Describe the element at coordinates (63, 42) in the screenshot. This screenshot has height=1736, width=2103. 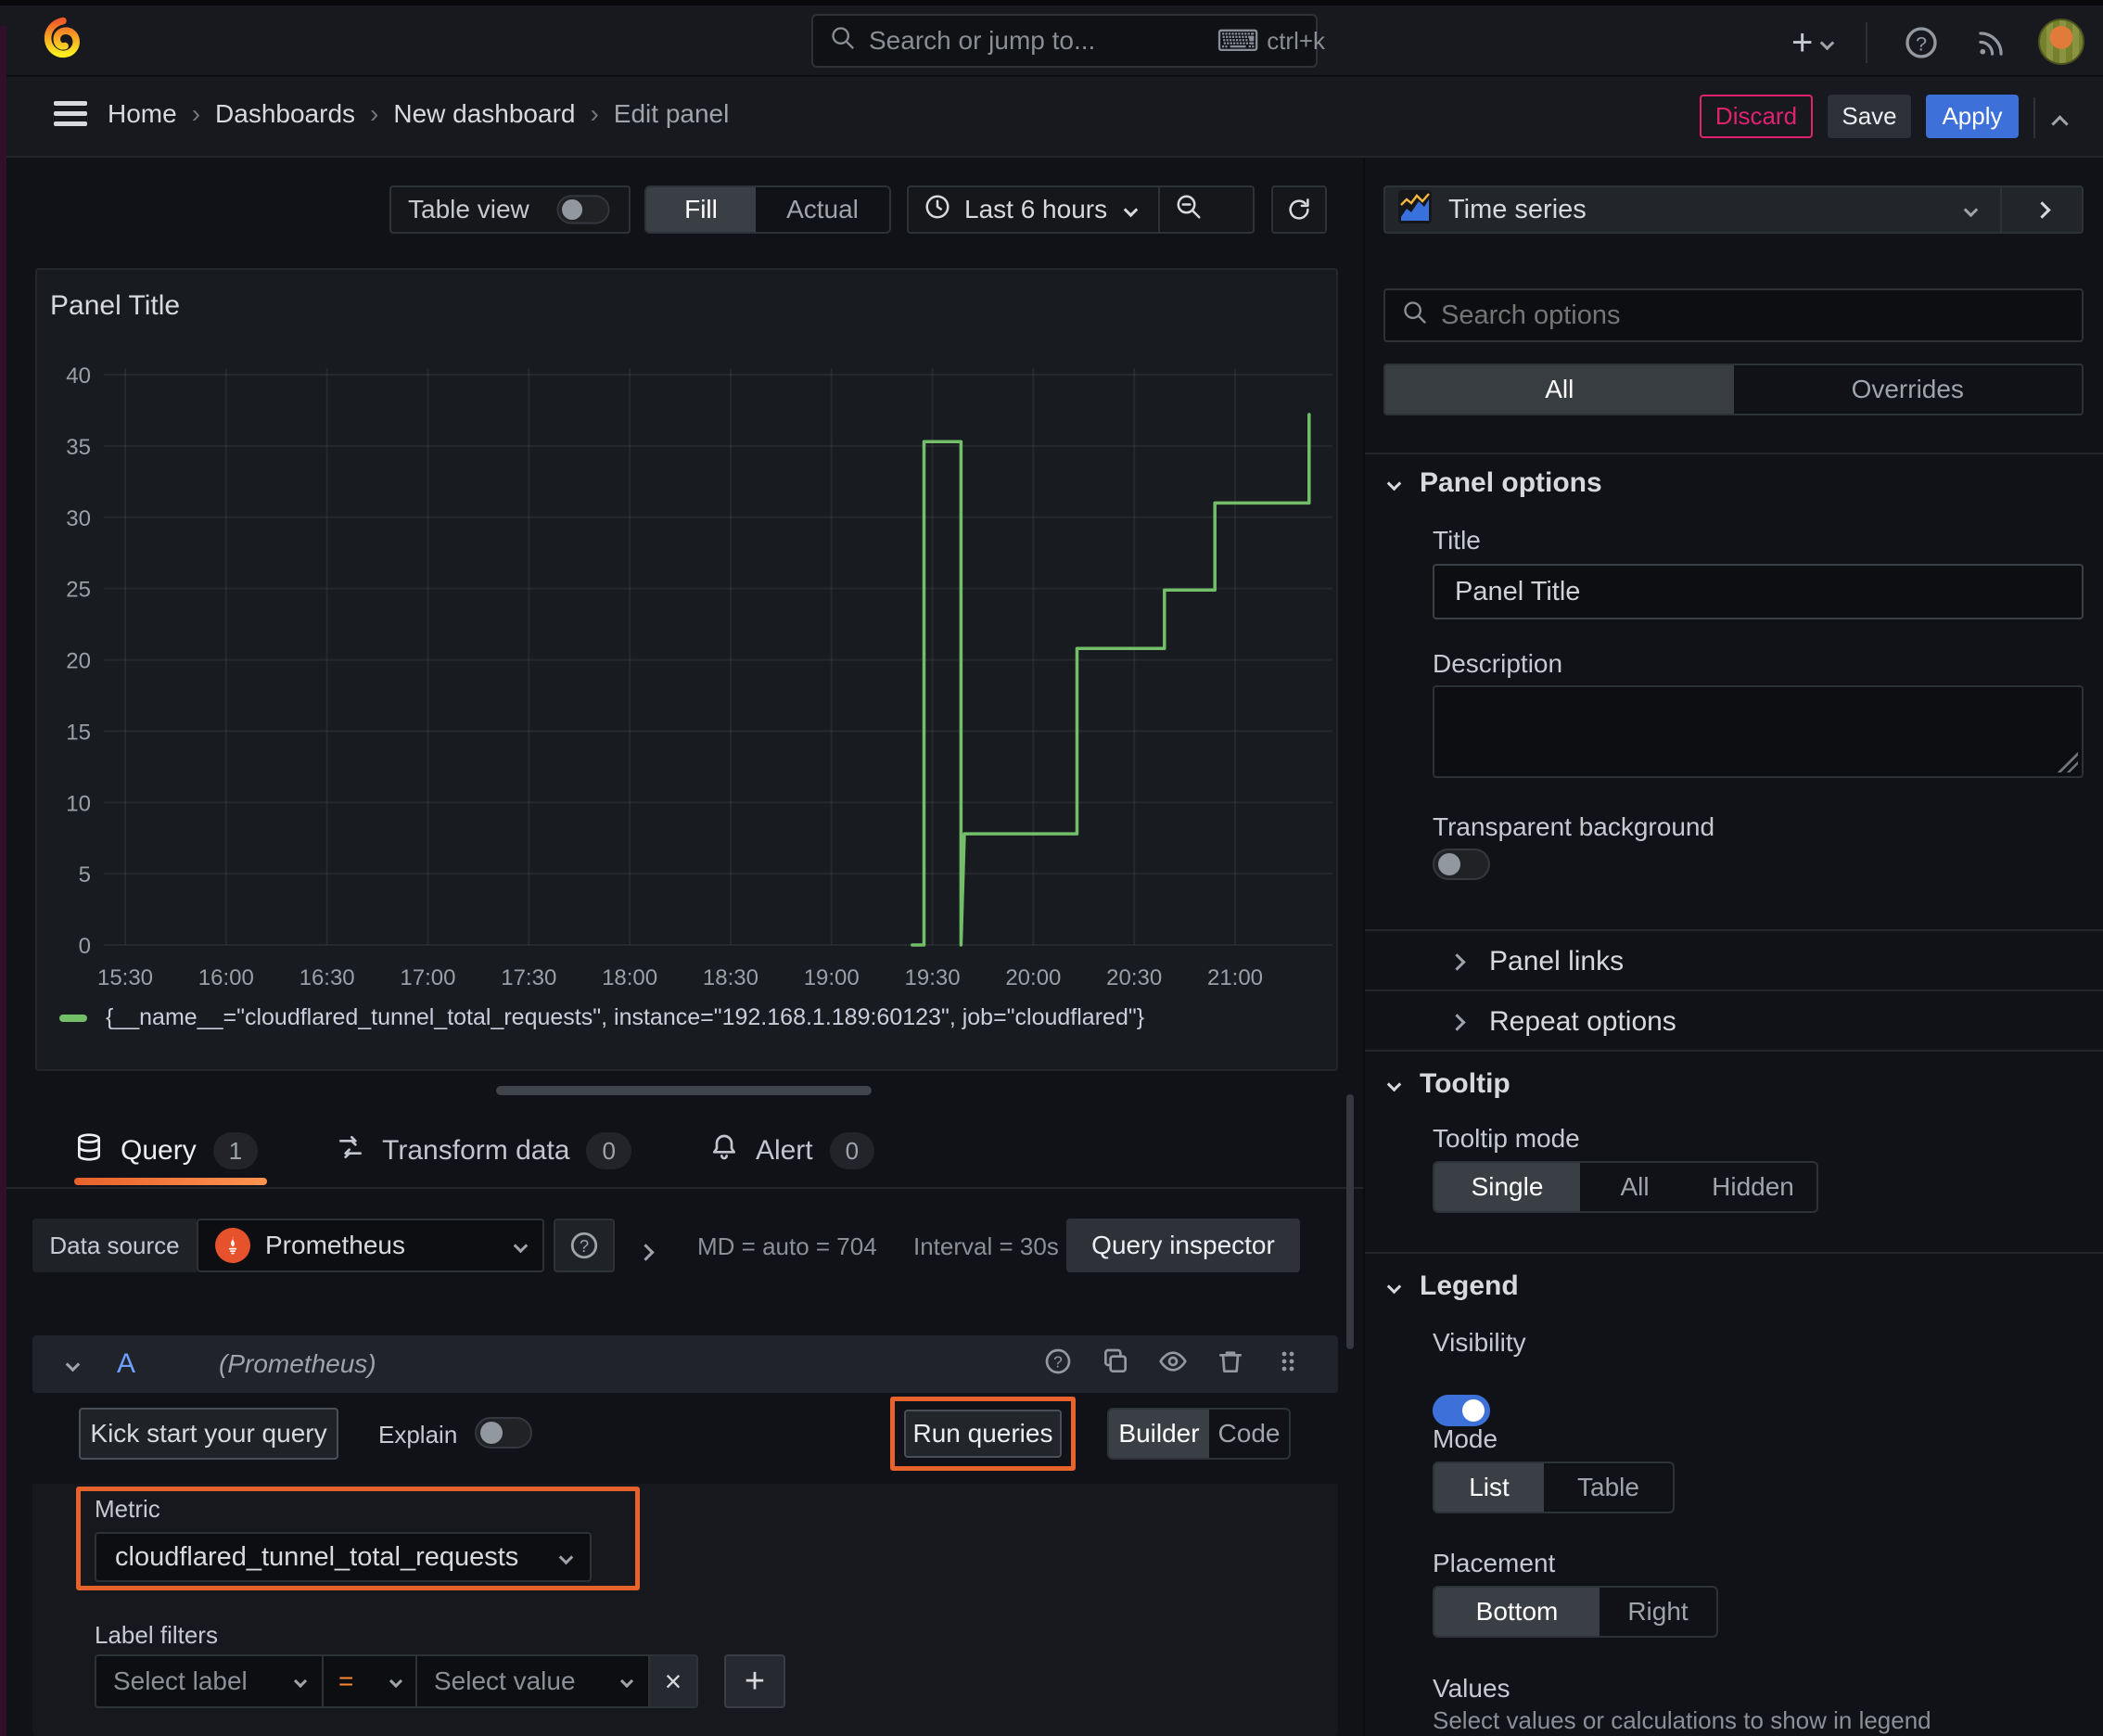
I see `grafana-logo-icon` at that location.